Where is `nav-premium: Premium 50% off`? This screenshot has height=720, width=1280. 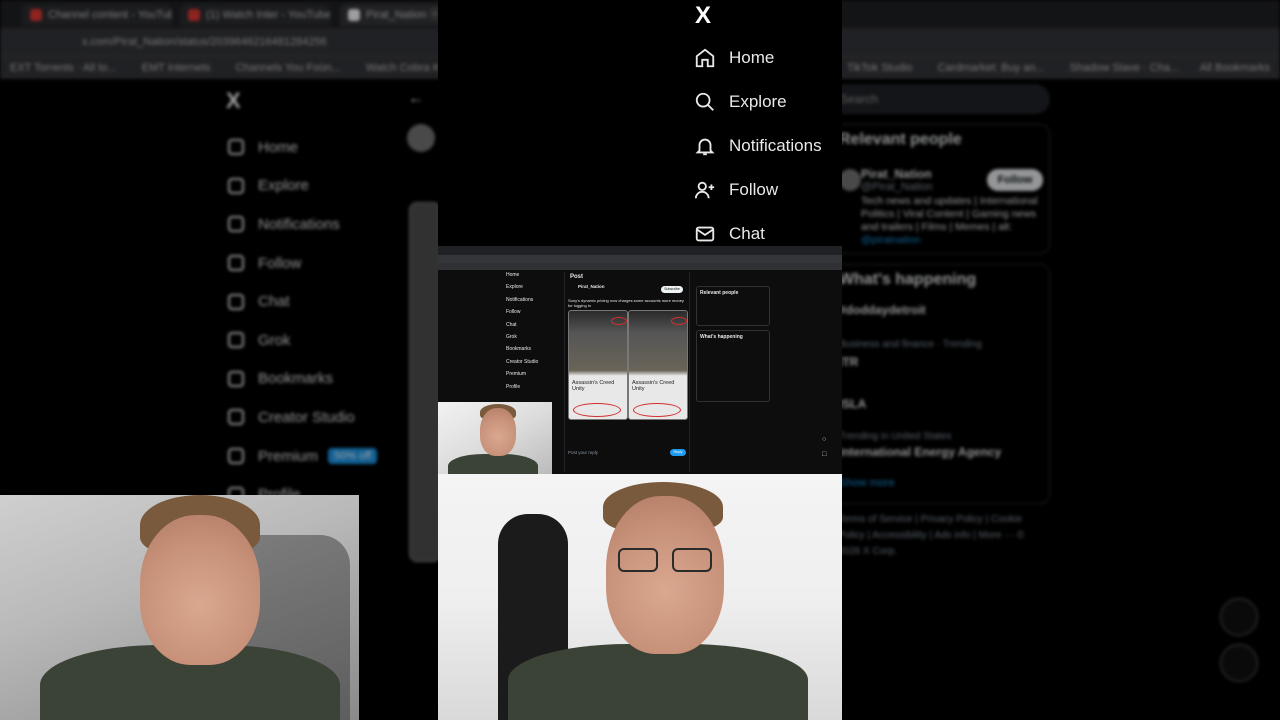
nav-premium: Premium 50% off is located at coordinates (303, 456).